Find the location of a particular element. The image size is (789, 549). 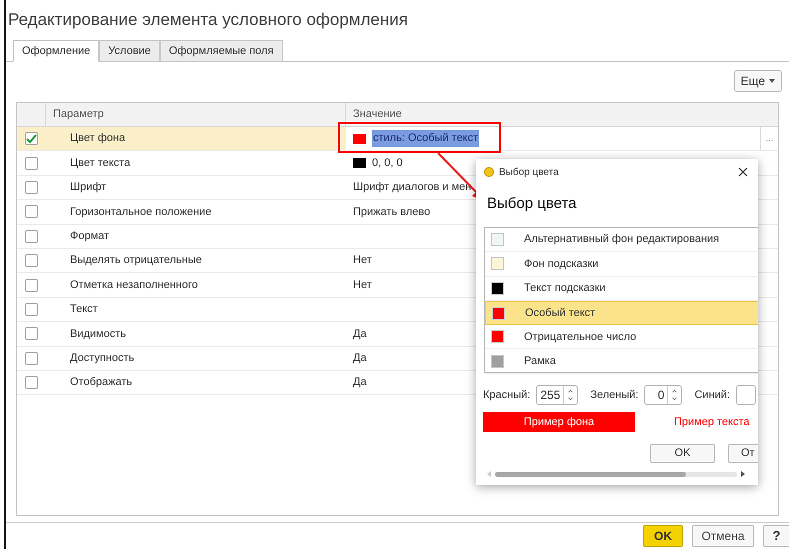

table-cell-text: 0, 0, 0 is located at coordinates (387, 163).